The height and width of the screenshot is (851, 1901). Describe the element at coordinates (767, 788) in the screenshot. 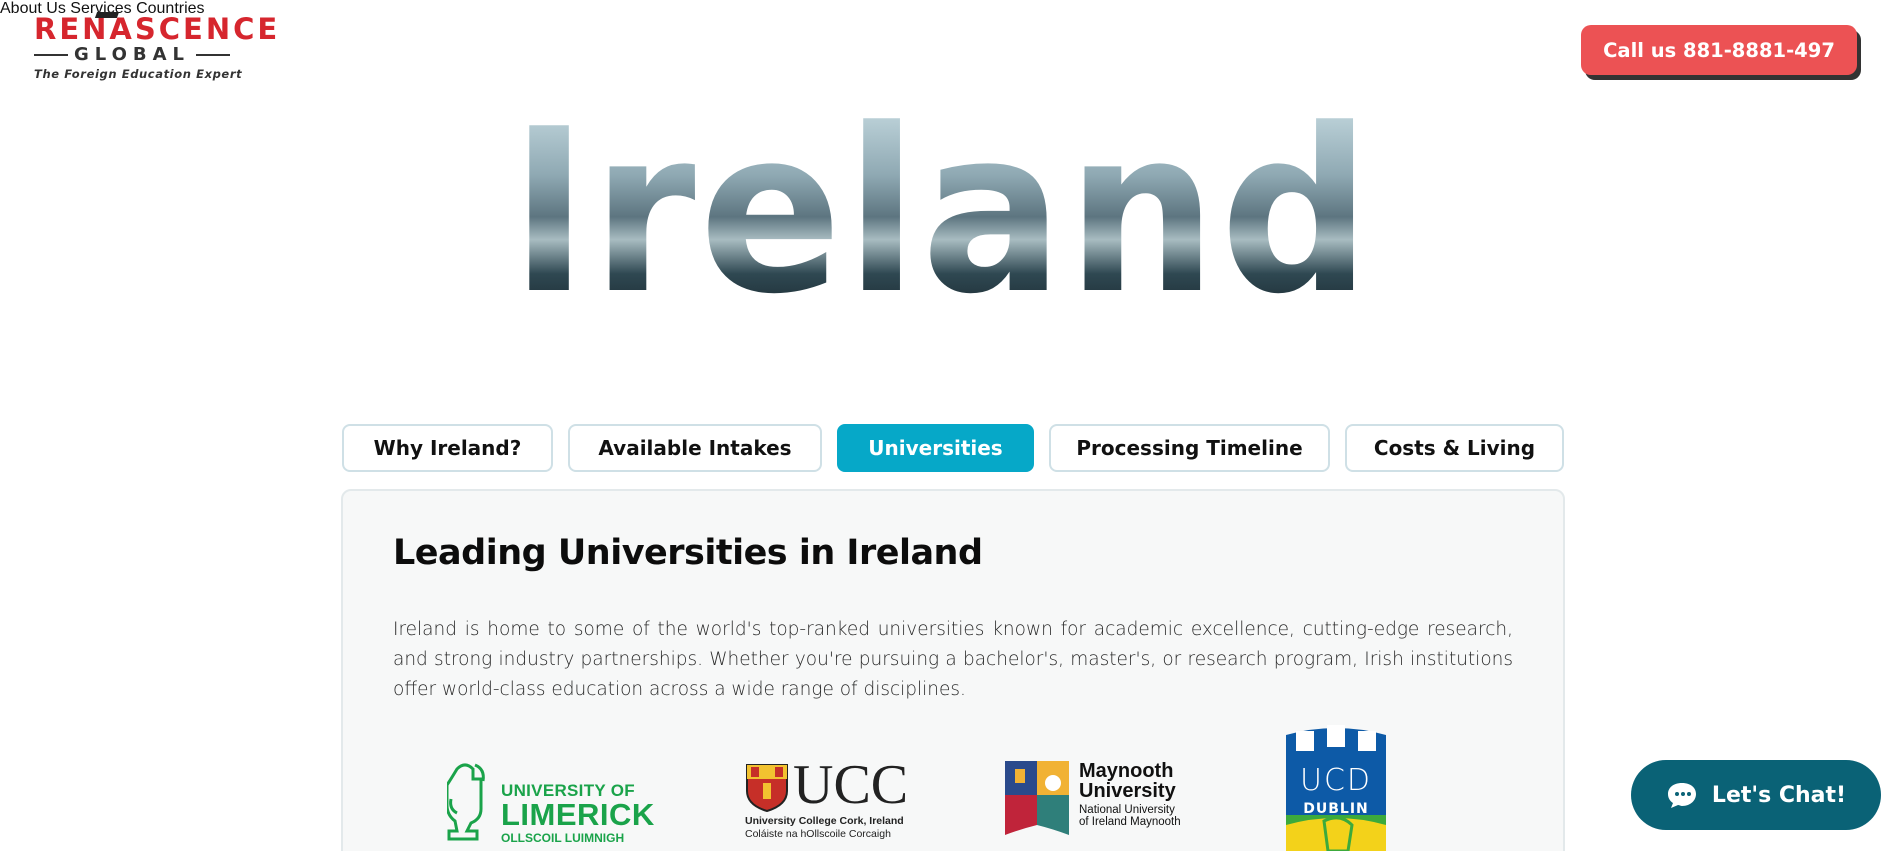

I see `ucc-shield-icon` at that location.